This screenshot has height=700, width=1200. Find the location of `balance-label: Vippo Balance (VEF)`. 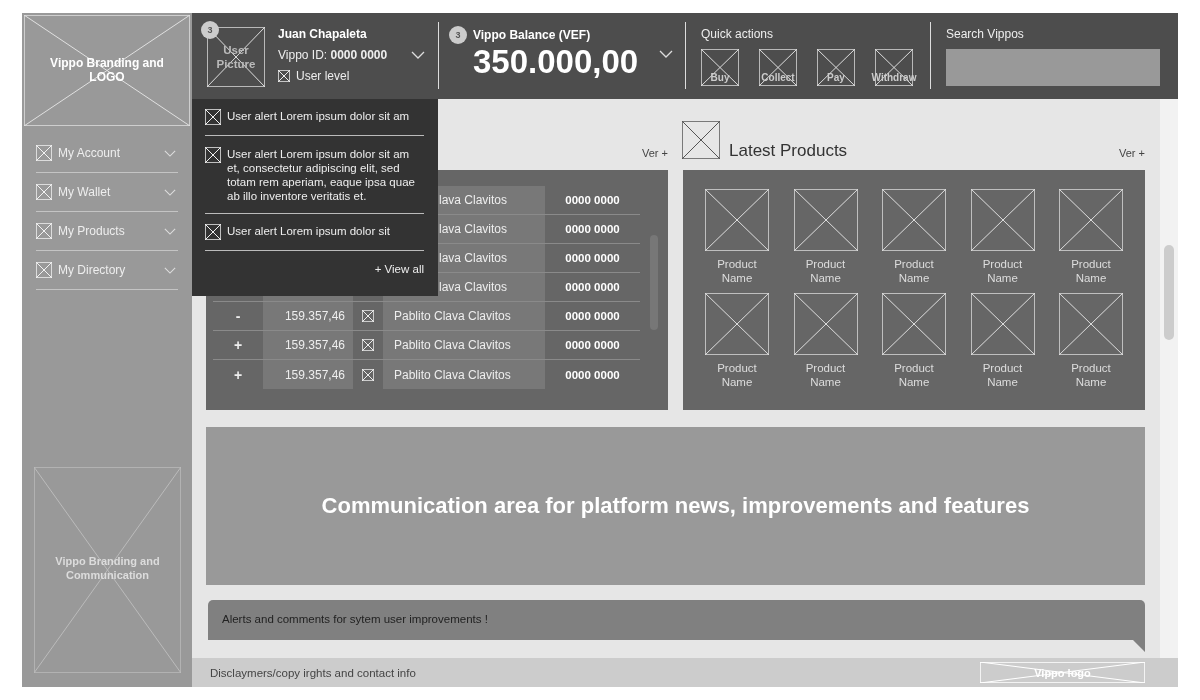

balance-label: Vippo Balance (VEF) is located at coordinates (532, 35).